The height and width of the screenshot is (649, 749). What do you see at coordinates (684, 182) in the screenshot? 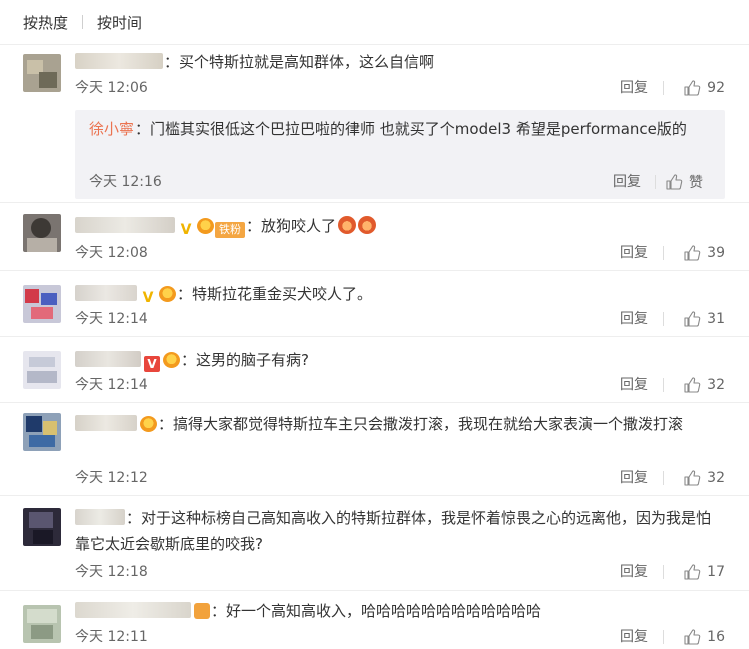
I see `sub-like-button: 赞` at bounding box center [684, 182].